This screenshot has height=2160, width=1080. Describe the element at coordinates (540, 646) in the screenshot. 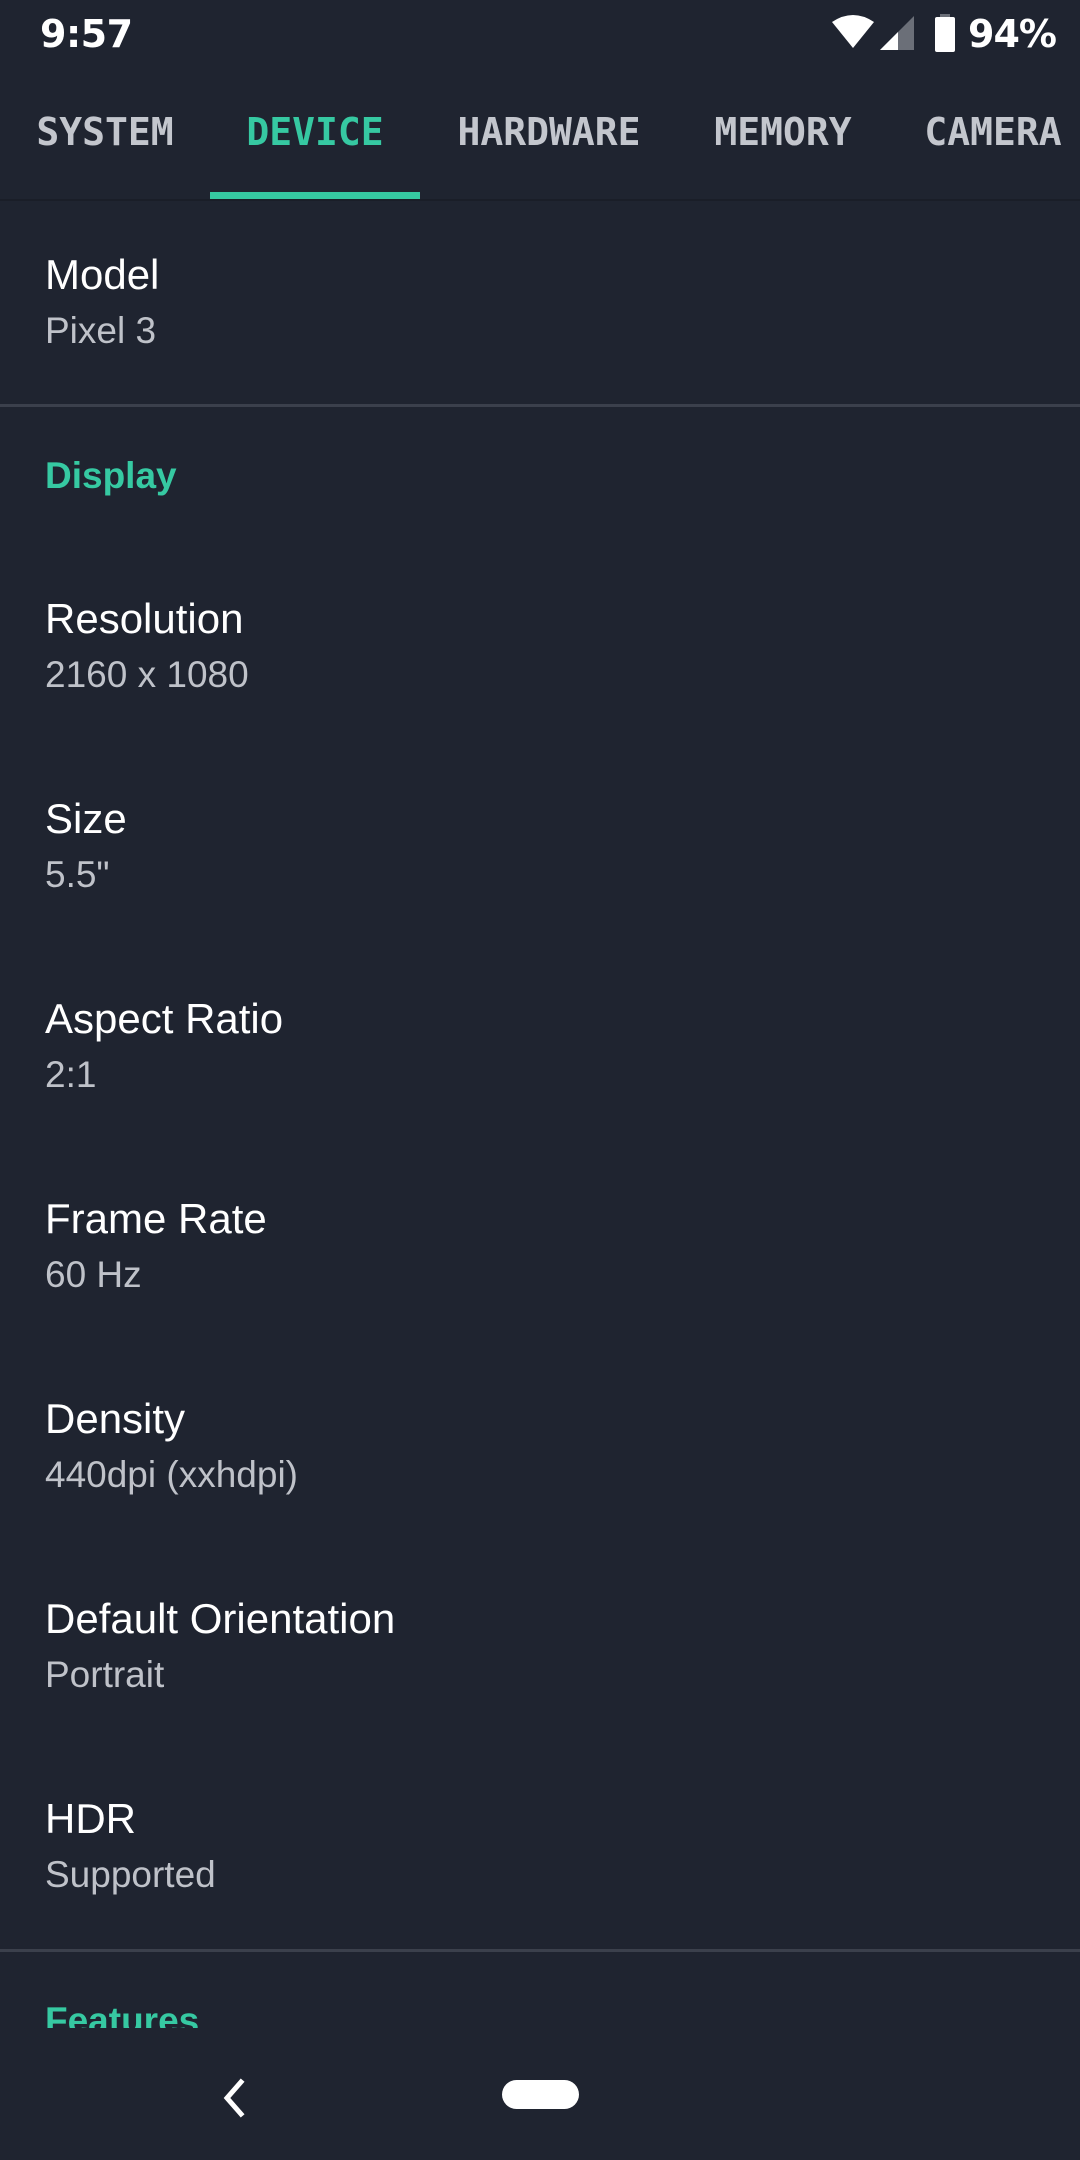

I see `list-item-resolution: Resolution 2160 x 1080` at that location.